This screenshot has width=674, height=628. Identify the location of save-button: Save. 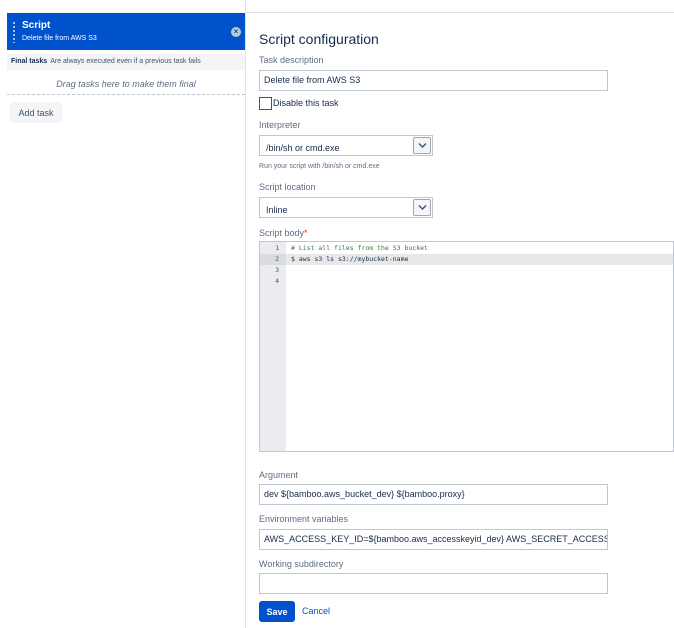
(277, 611).